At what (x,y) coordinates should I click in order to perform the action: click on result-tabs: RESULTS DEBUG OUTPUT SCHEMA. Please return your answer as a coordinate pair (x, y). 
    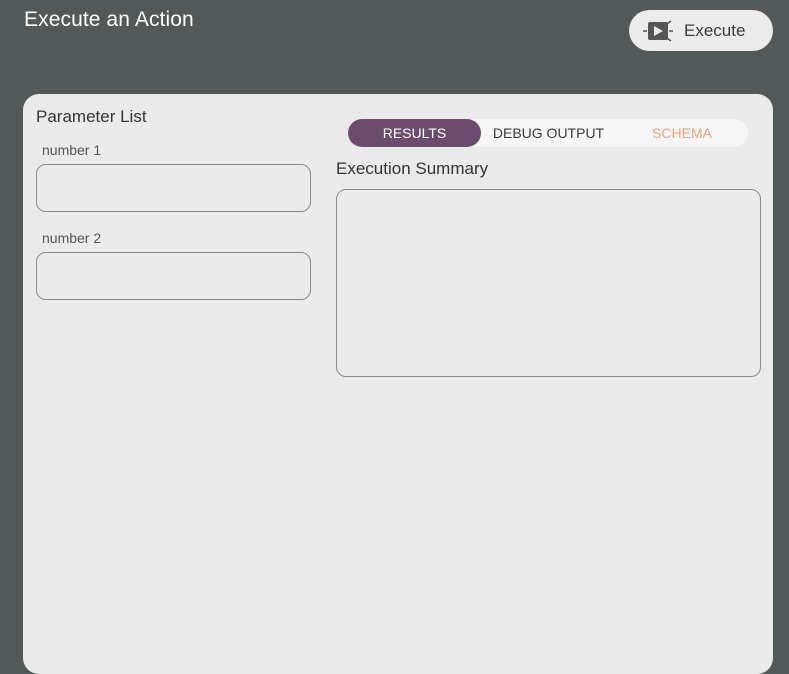
    Looking at the image, I should click on (548, 133).